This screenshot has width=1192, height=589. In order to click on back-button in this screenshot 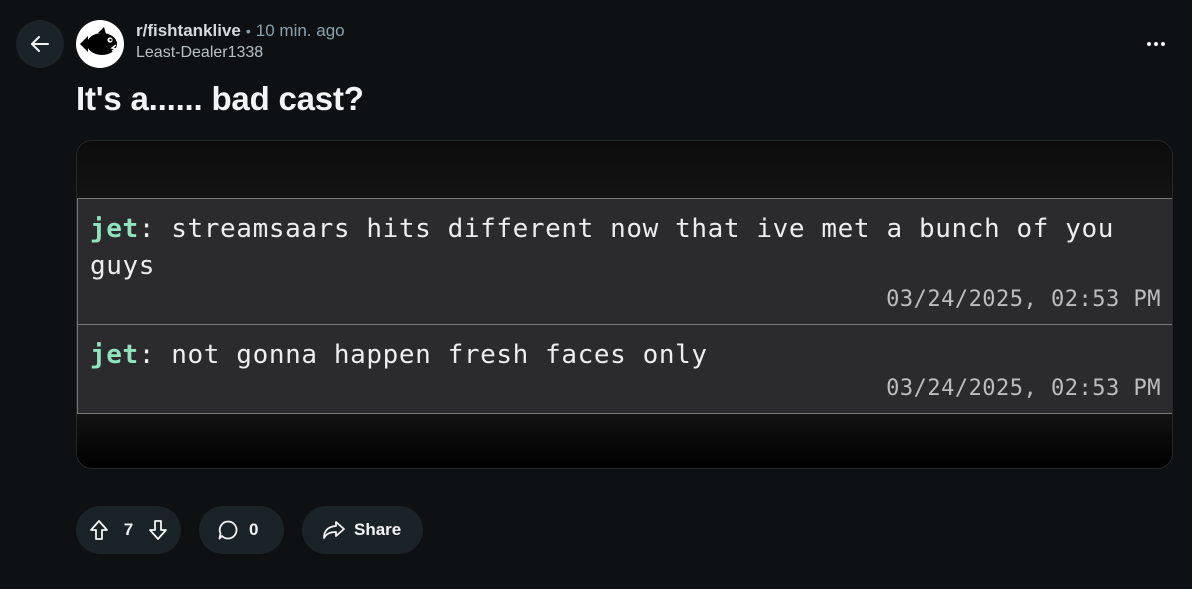, I will do `click(40, 44)`.